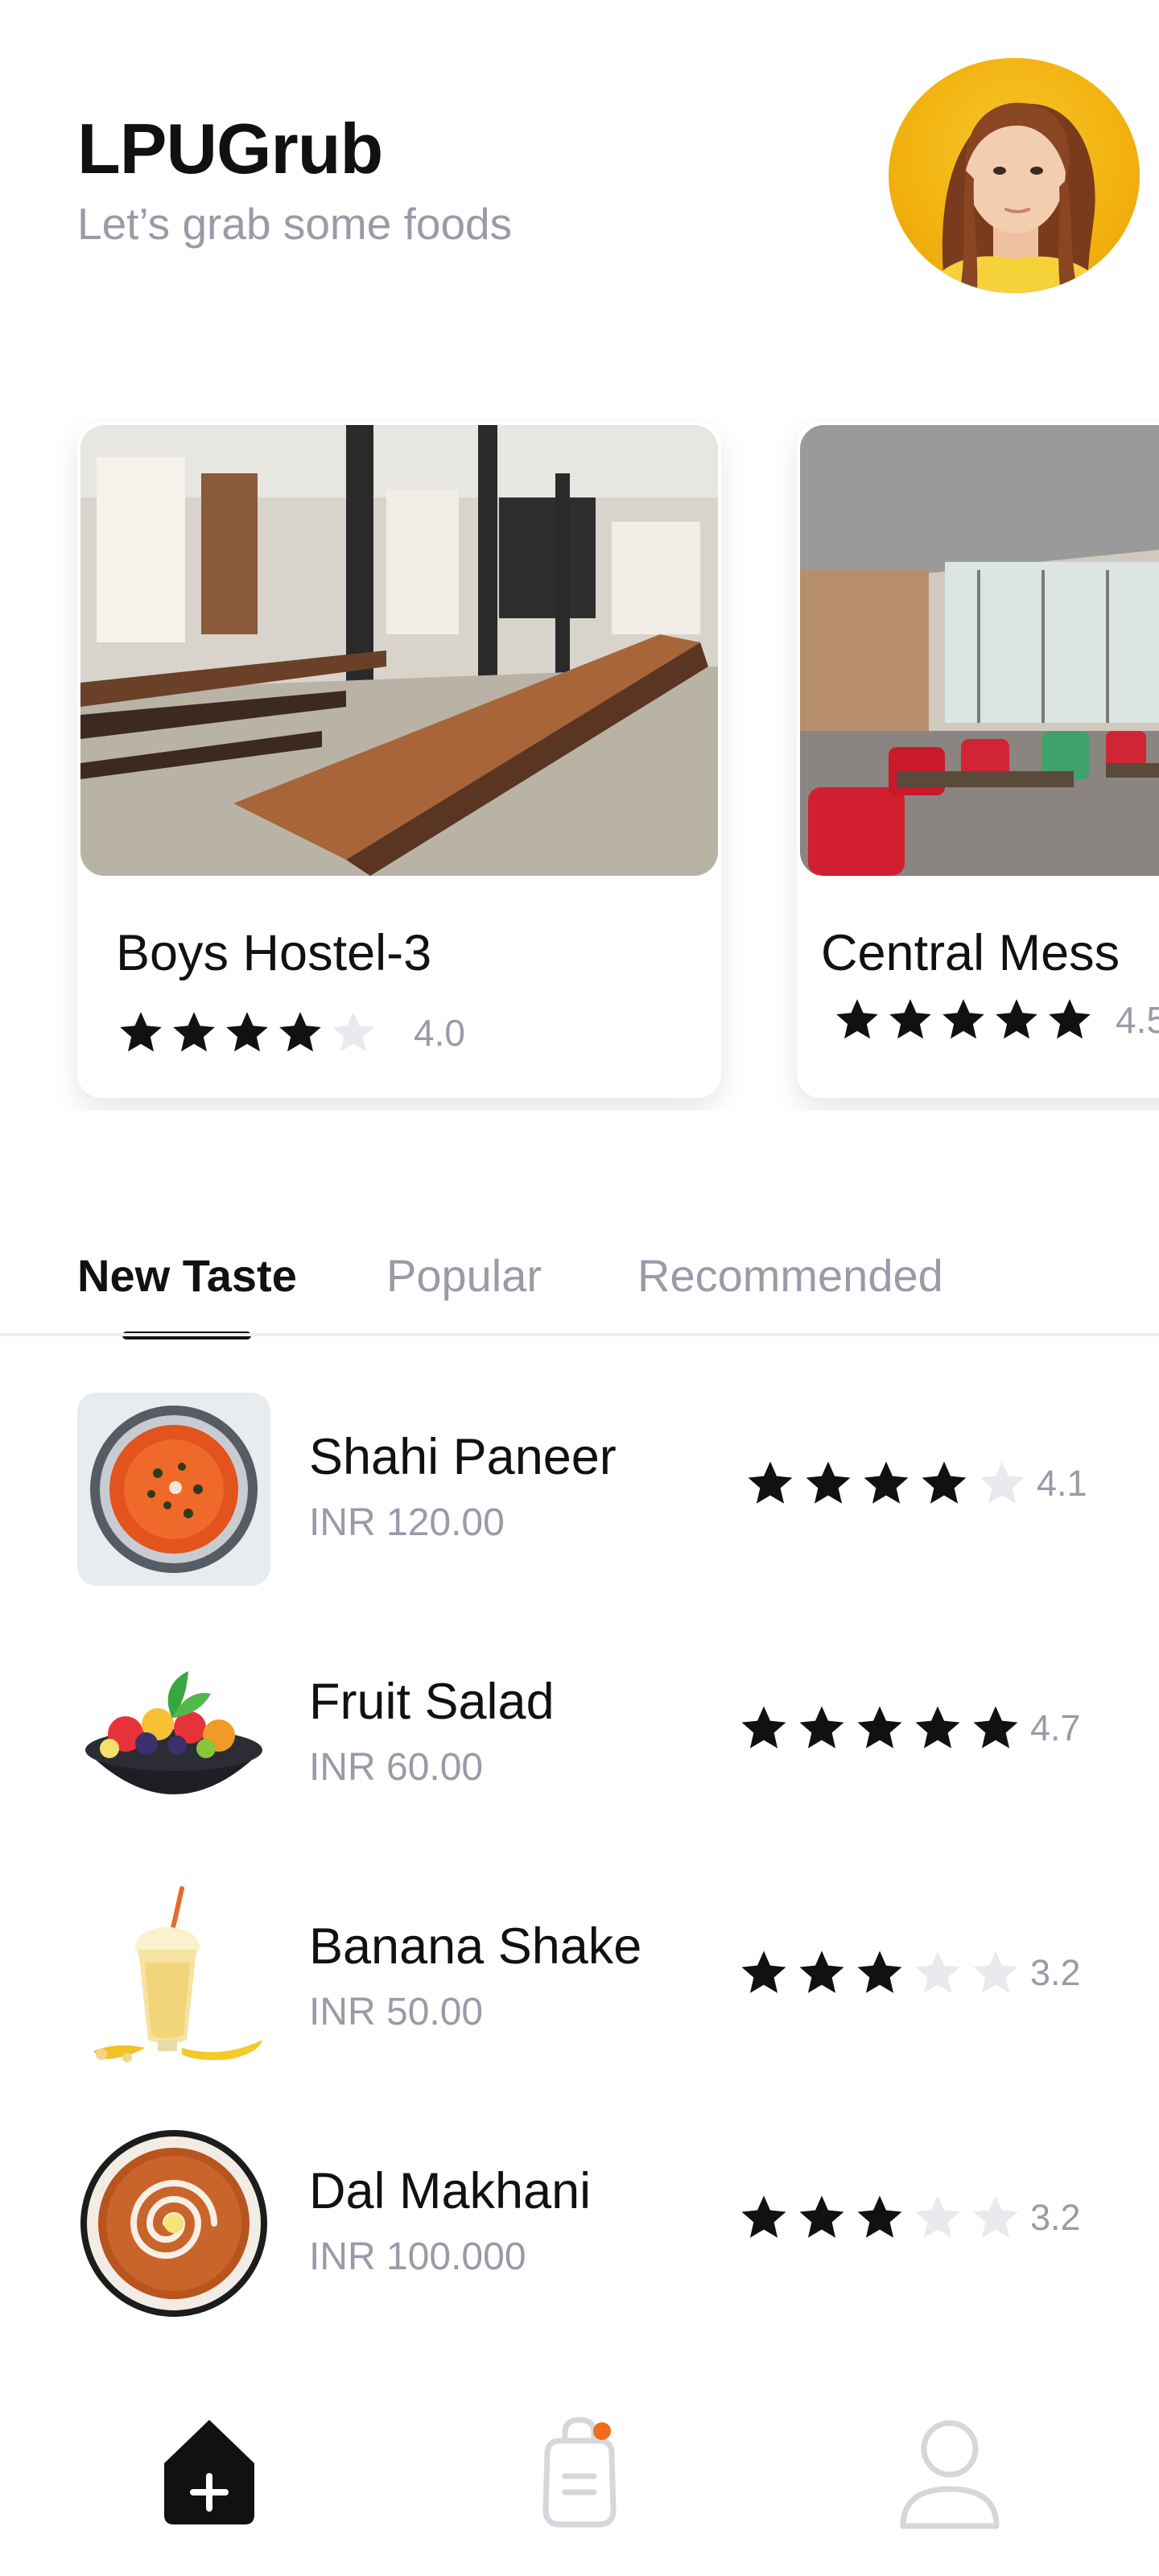  Describe the element at coordinates (396, 1768) in the screenshot. I see `food-price: INR 60.00` at that location.